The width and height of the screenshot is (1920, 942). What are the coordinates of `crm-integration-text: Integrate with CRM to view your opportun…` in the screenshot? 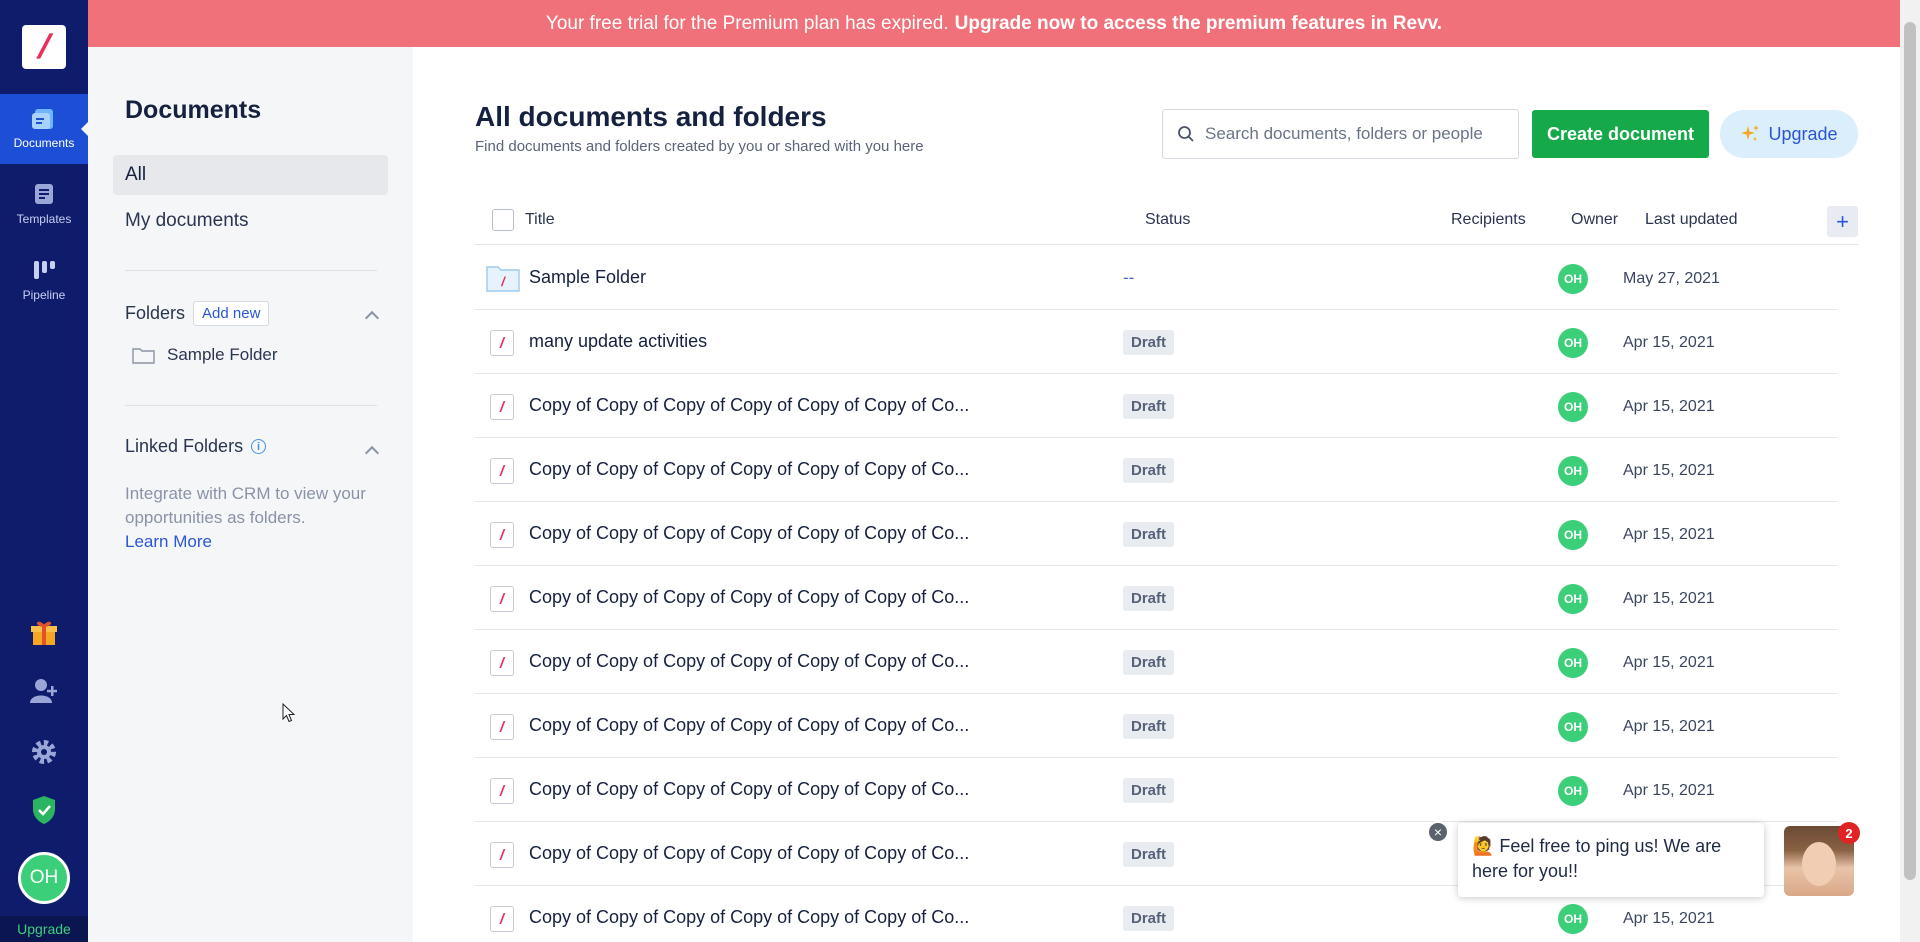 It's located at (255, 518).